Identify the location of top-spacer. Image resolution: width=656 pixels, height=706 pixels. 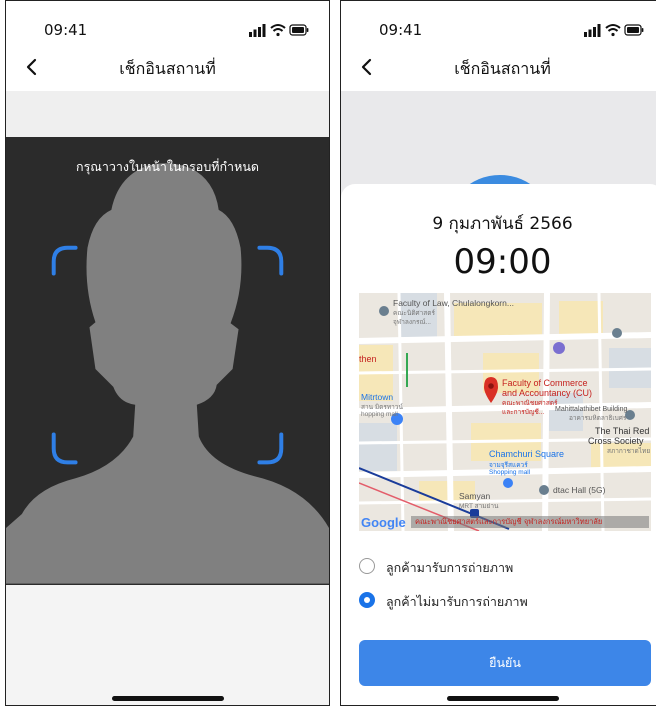
(167, 114).